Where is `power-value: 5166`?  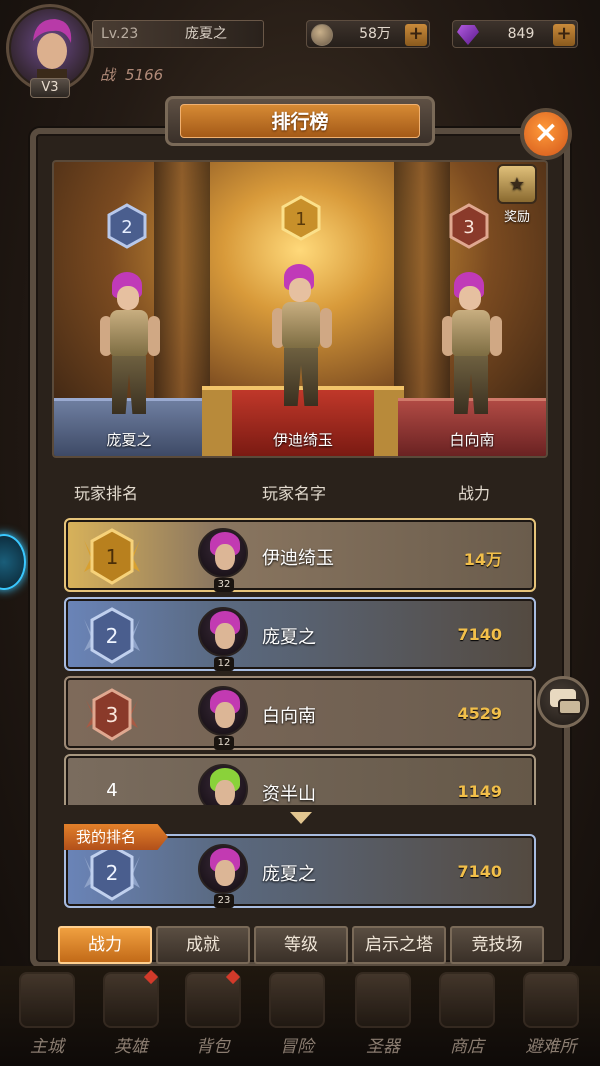
power-value: 5166 is located at coordinates (144, 75).